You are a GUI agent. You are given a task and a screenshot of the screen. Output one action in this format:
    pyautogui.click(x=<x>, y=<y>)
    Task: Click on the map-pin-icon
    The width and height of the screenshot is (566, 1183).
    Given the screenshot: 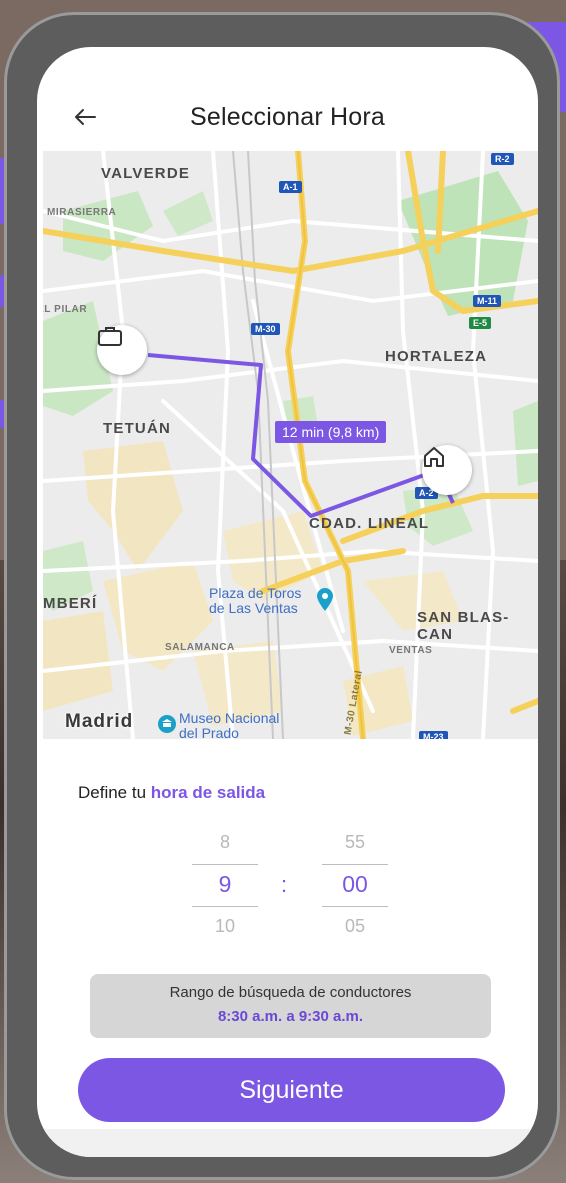 What is the action you would take?
    pyautogui.click(x=325, y=599)
    